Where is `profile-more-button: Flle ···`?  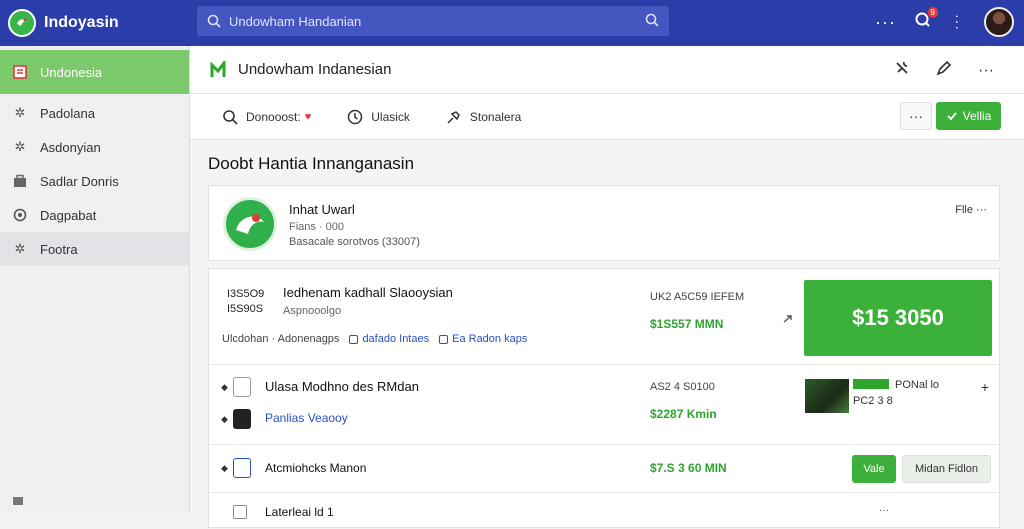 profile-more-button: Flle ··· is located at coordinates (971, 210).